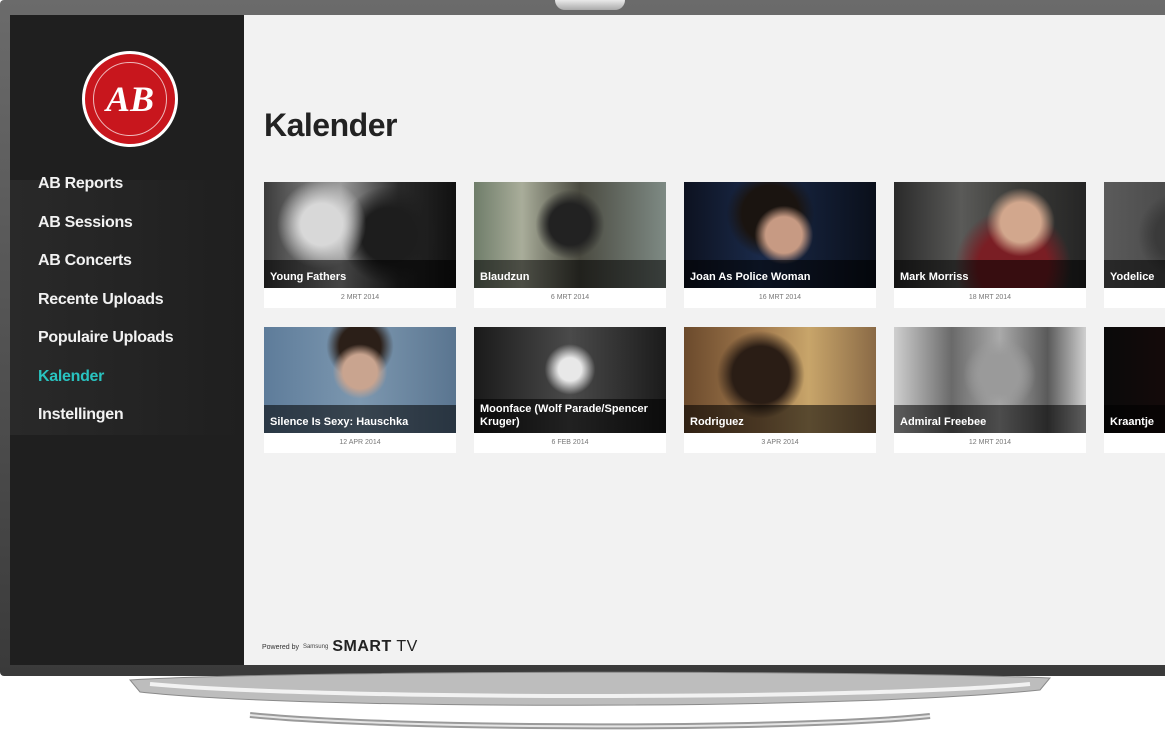  I want to click on sidebar-item-populaire-uploads: Populaire Uploads, so click(106, 338).